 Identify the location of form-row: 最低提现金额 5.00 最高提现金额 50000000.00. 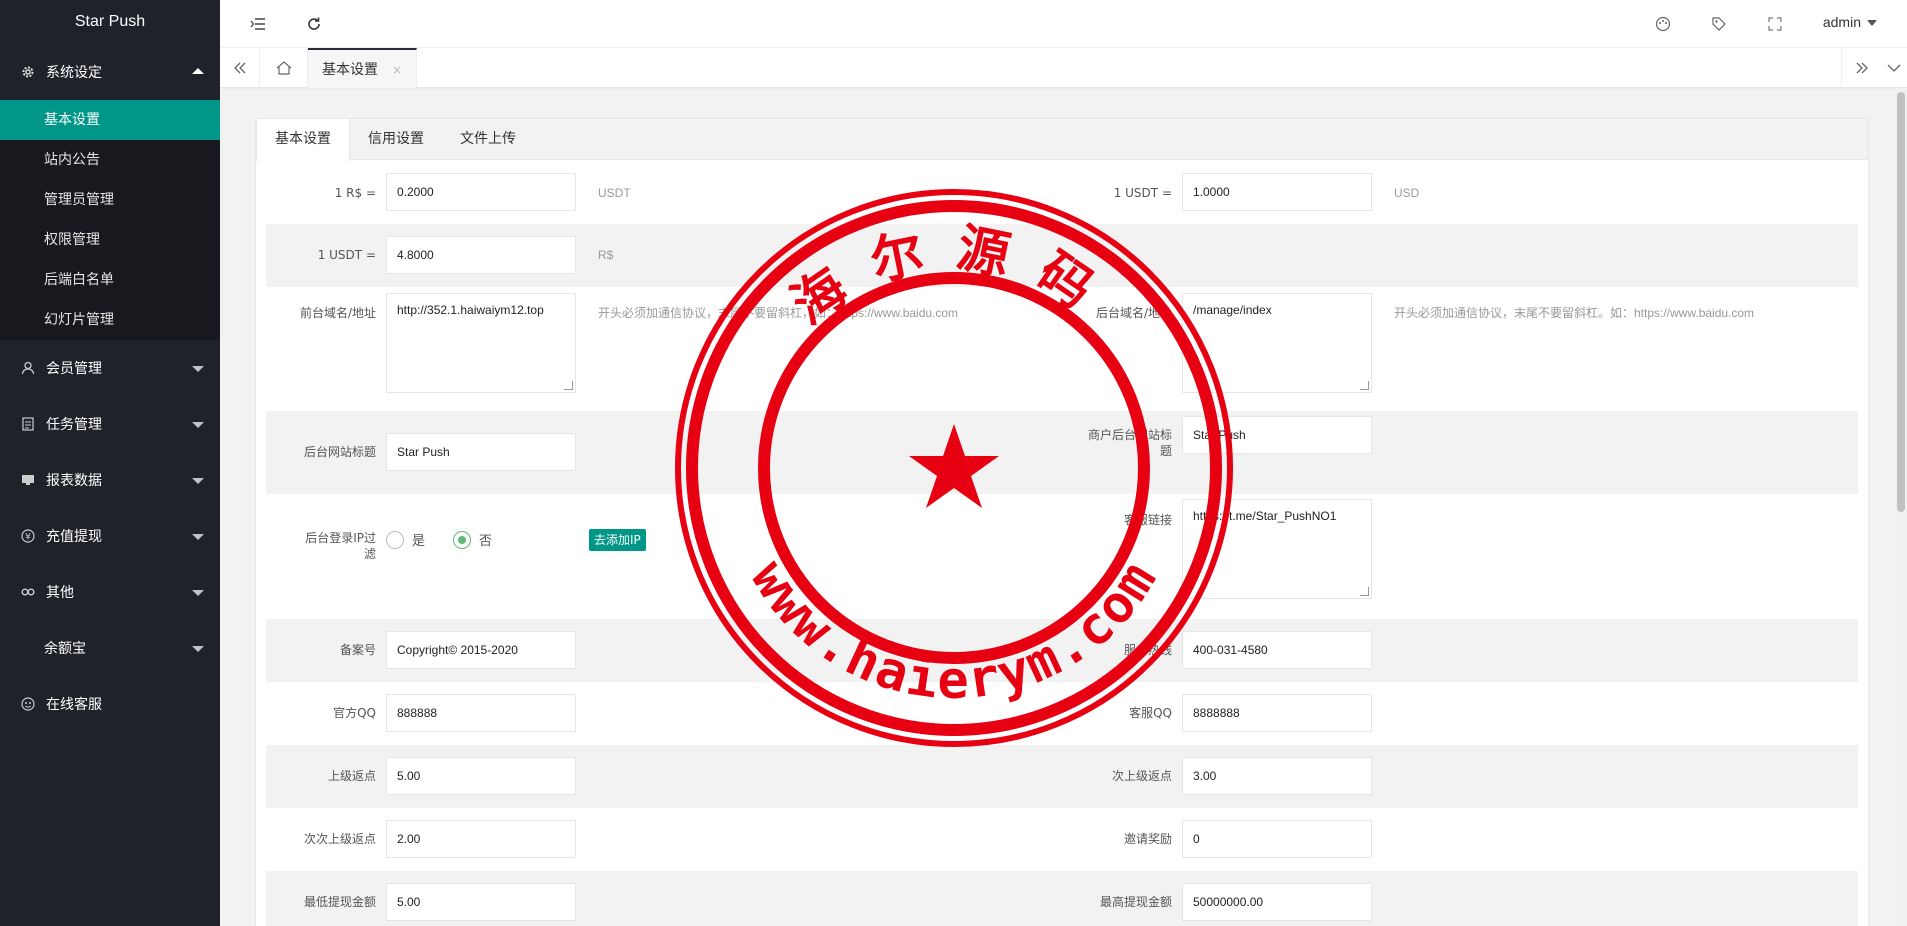
(1062, 898).